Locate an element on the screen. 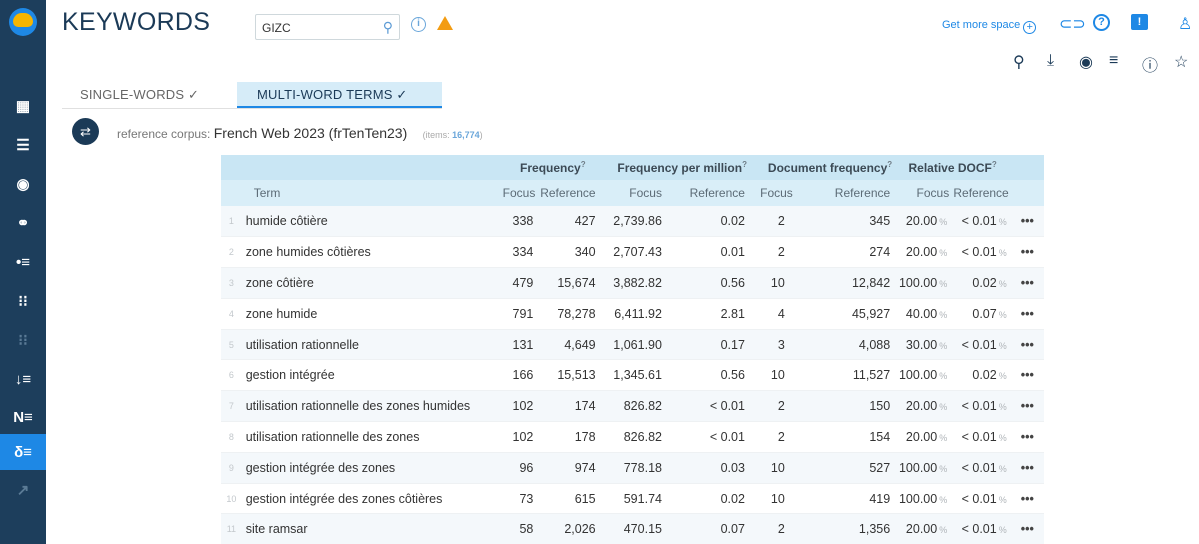  subheader-freq-reference: Reference is located at coordinates (568, 193).